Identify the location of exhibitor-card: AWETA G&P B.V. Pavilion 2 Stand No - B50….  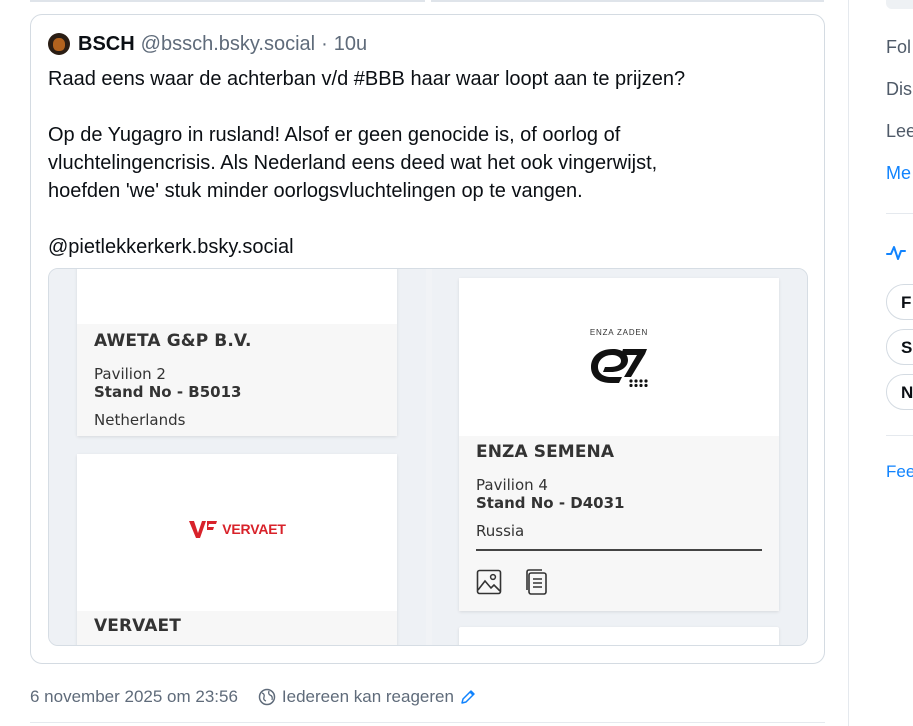
(237, 352).